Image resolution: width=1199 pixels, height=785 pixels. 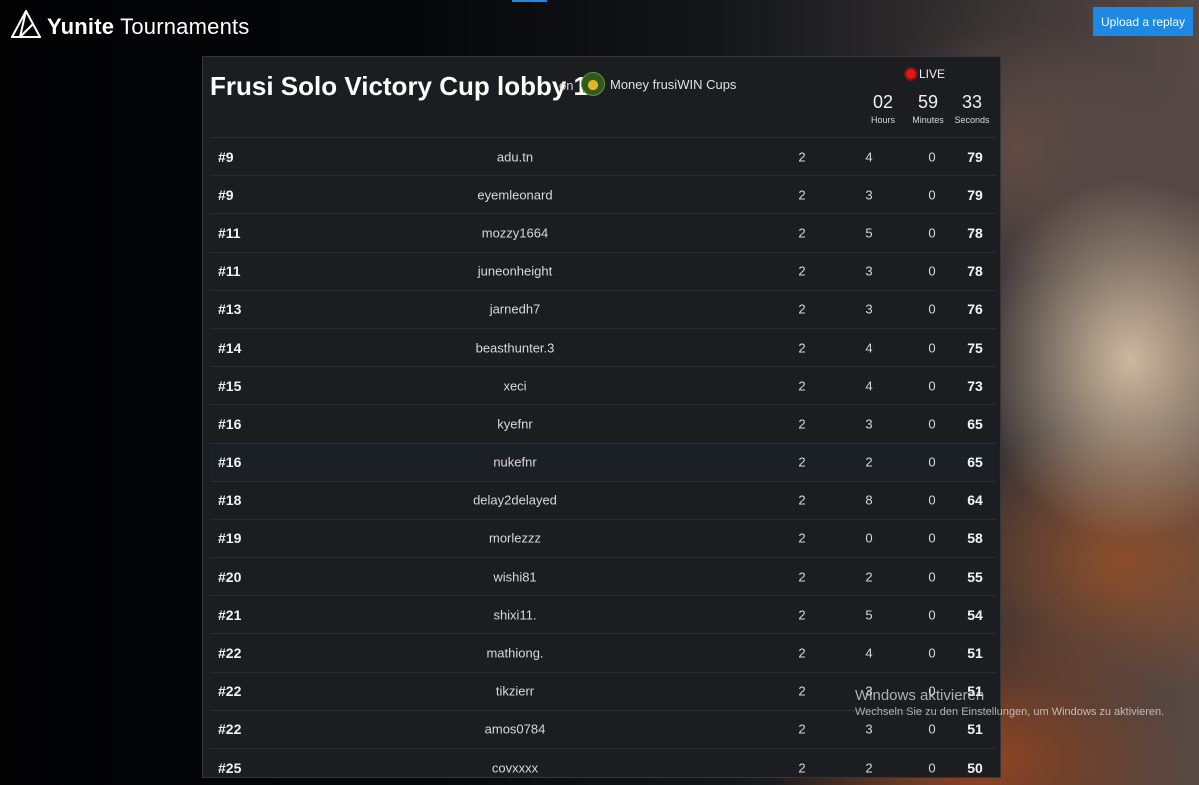 What do you see at coordinates (230, 500) in the screenshot?
I see `rank: #18` at bounding box center [230, 500].